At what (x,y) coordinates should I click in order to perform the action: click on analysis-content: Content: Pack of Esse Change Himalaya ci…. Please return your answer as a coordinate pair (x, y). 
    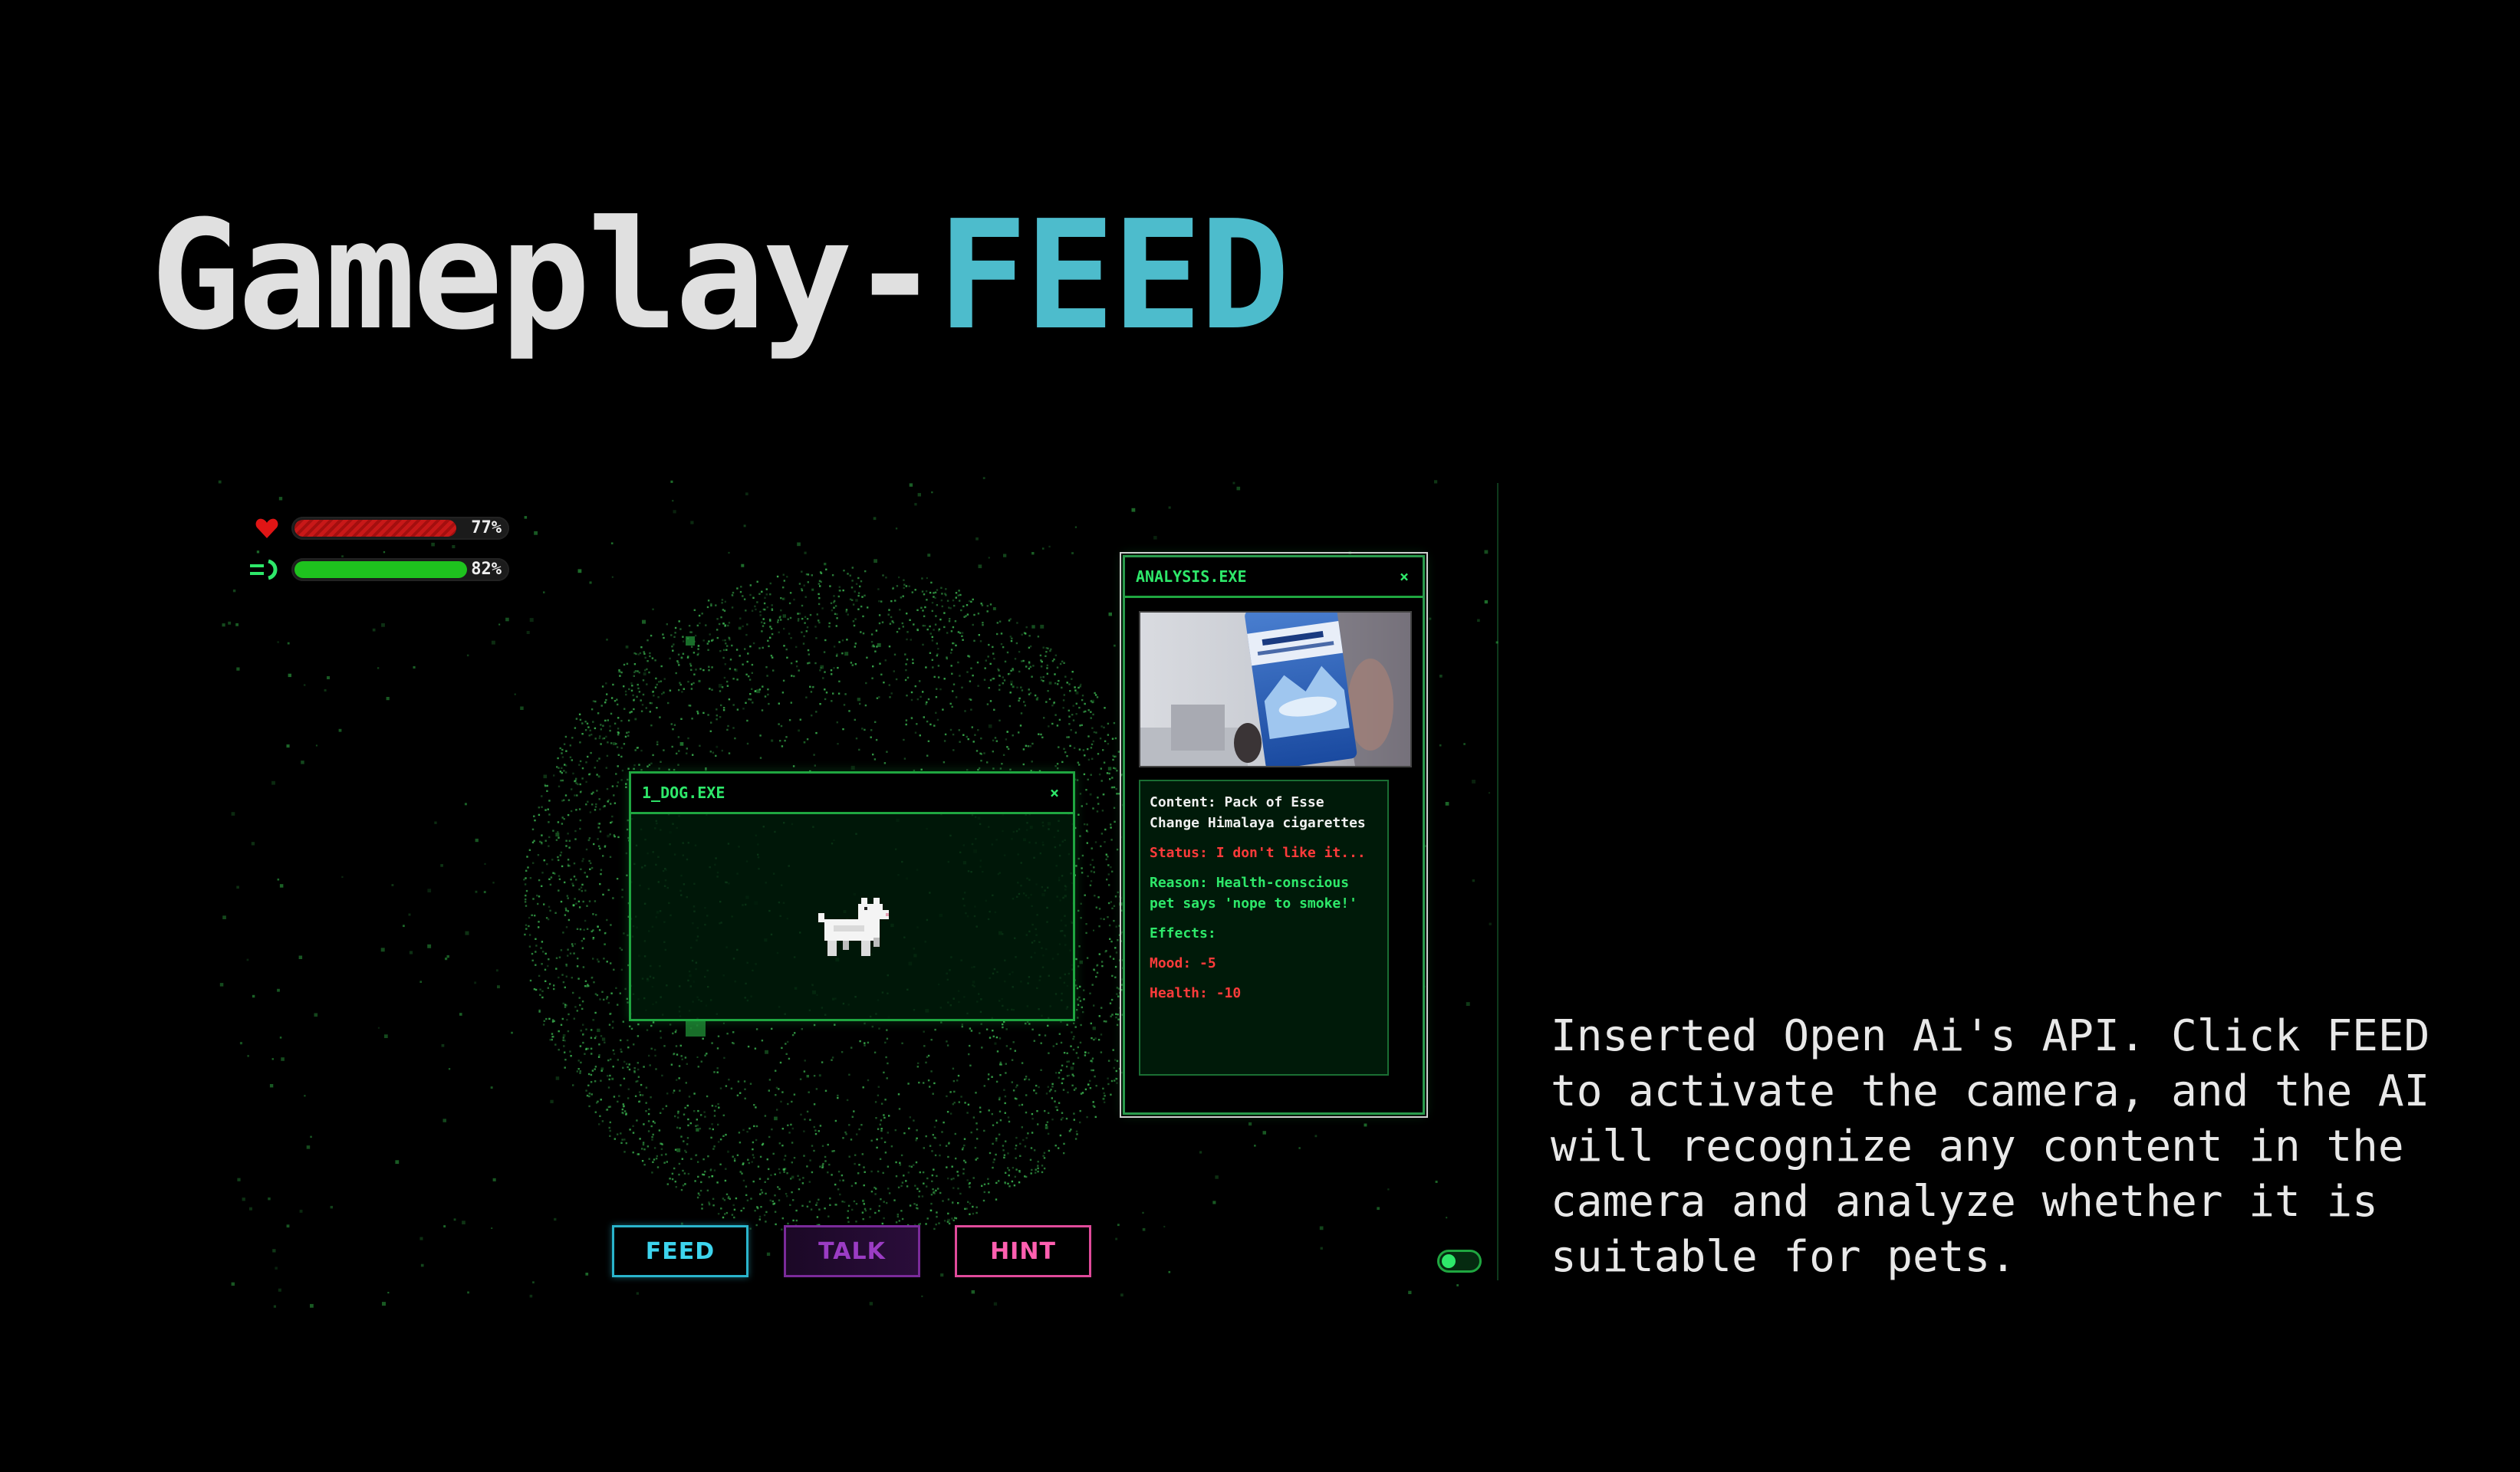
    Looking at the image, I should click on (1258, 813).